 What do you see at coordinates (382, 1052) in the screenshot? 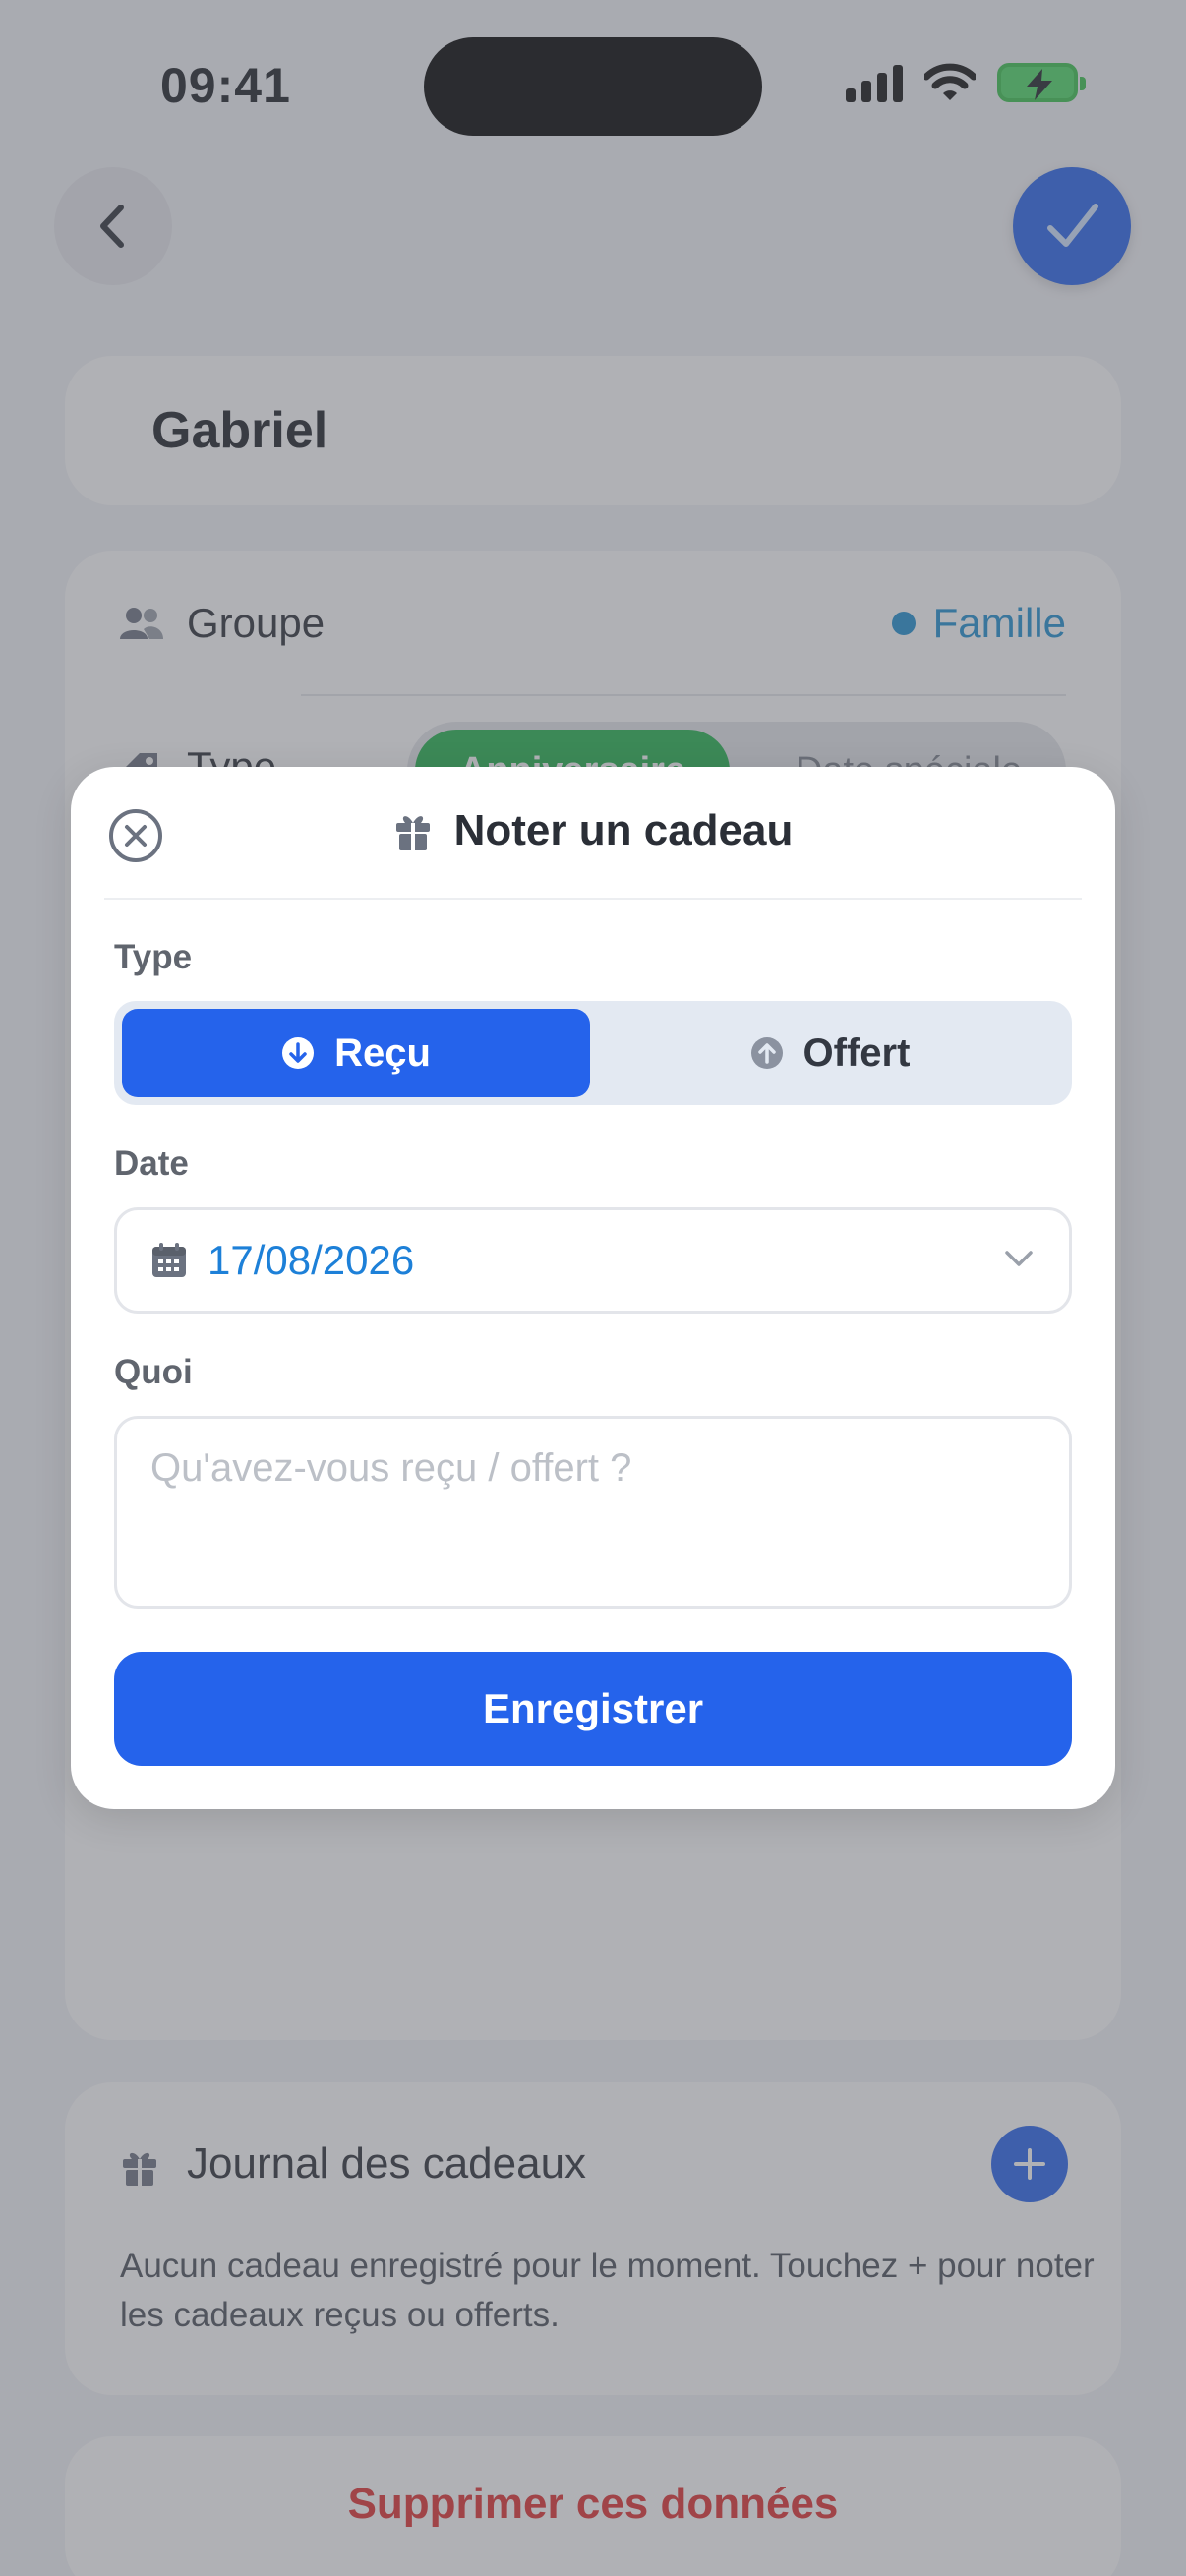
I see `received-label: Reçu` at bounding box center [382, 1052].